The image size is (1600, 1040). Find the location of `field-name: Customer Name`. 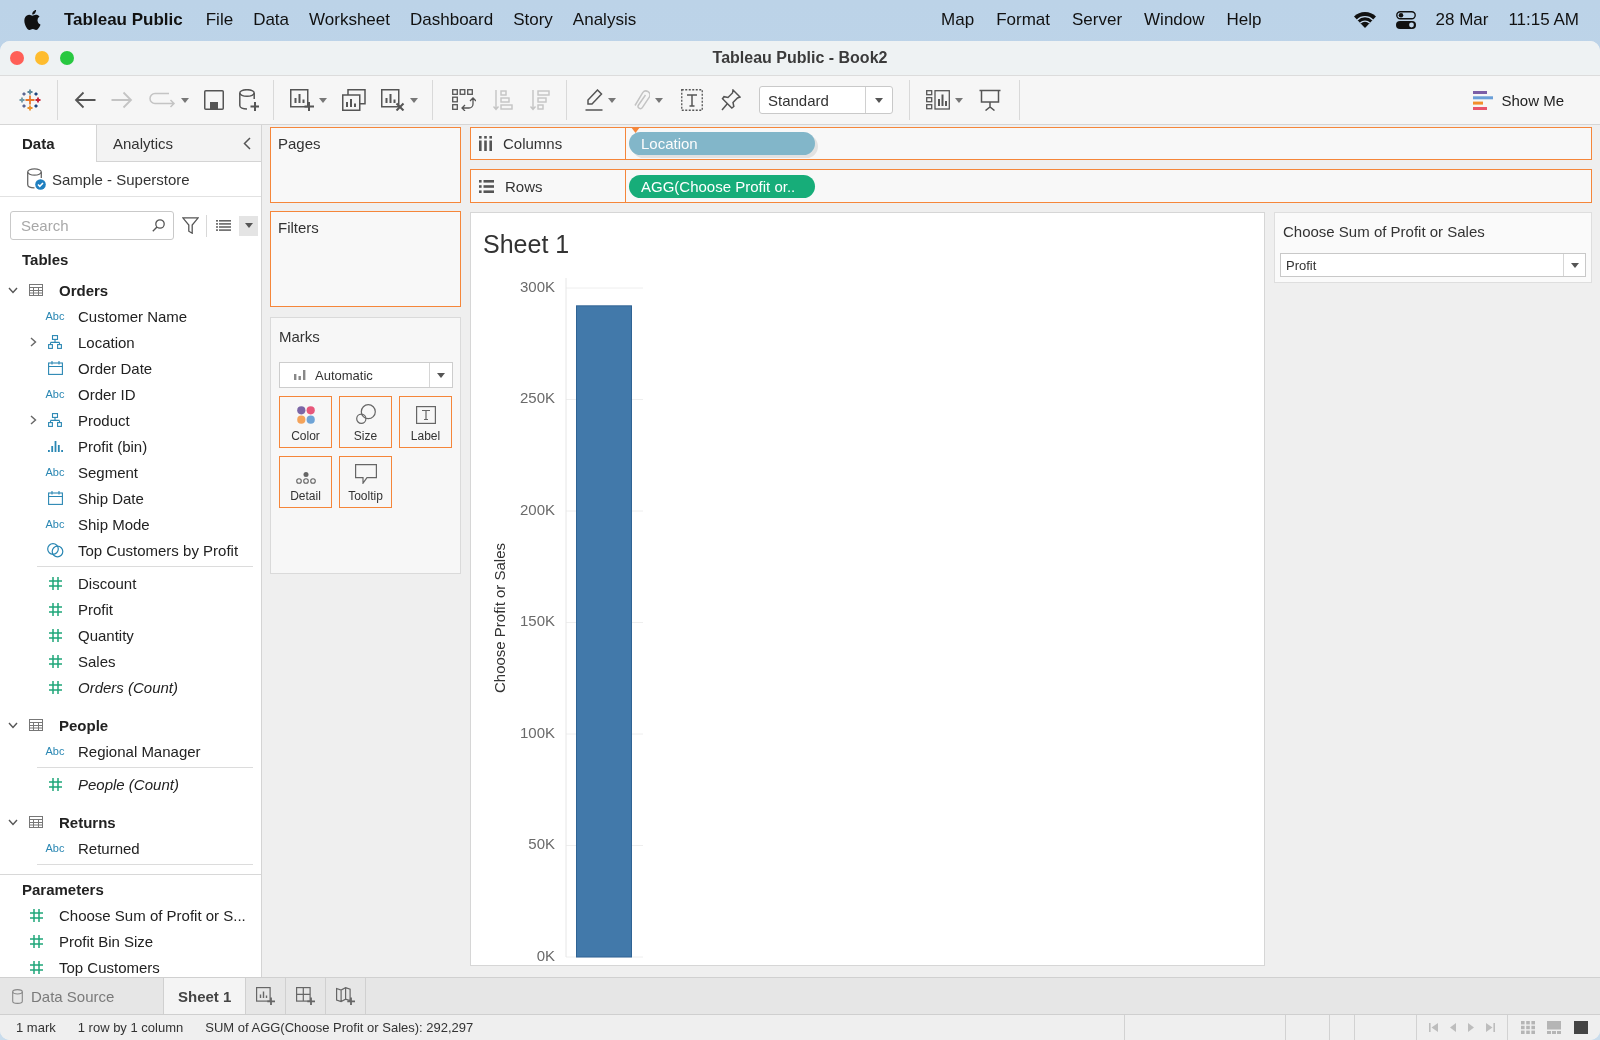

field-name: Customer Name is located at coordinates (133, 316).